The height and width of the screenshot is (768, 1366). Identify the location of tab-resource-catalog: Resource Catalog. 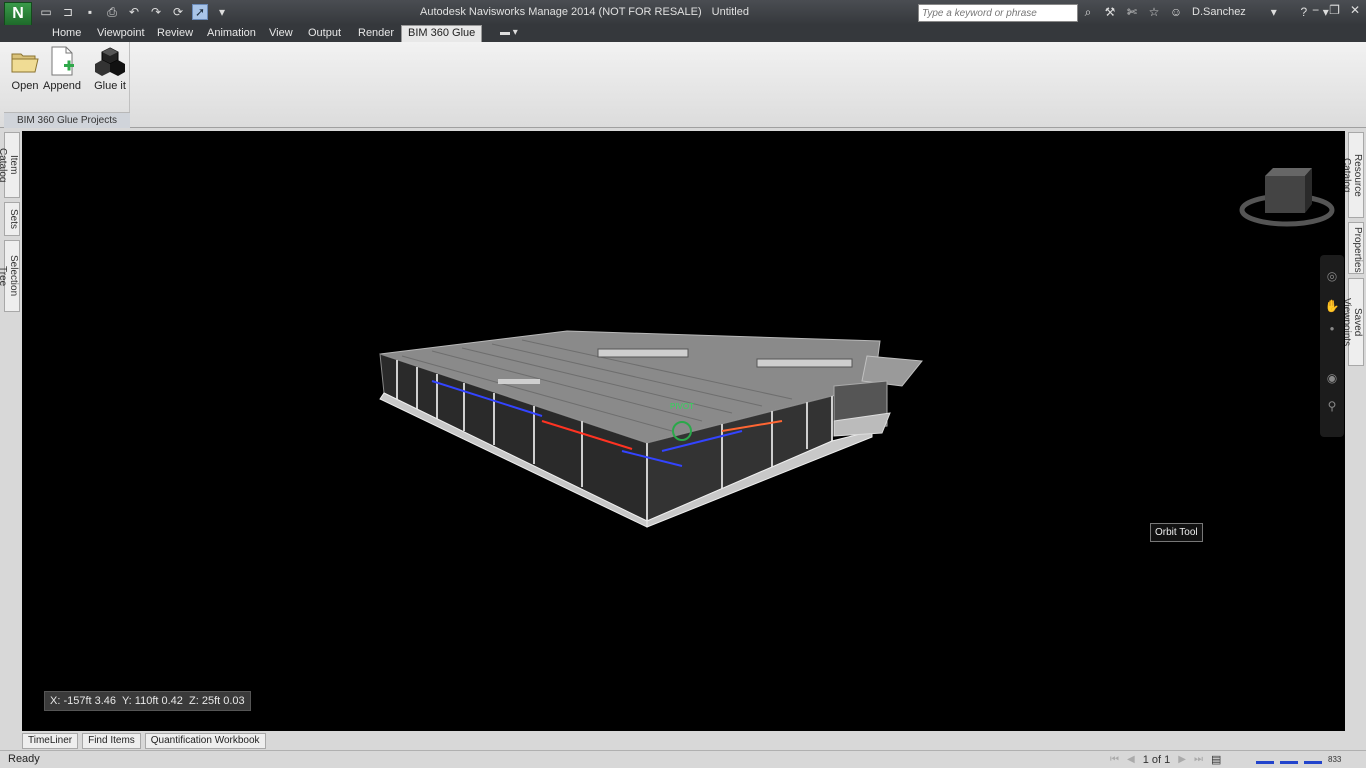
(1352, 175).